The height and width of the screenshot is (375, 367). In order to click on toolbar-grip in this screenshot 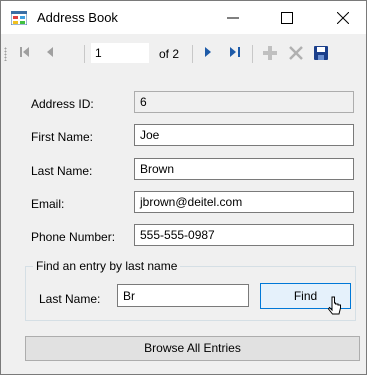, I will do `click(5, 54)`.